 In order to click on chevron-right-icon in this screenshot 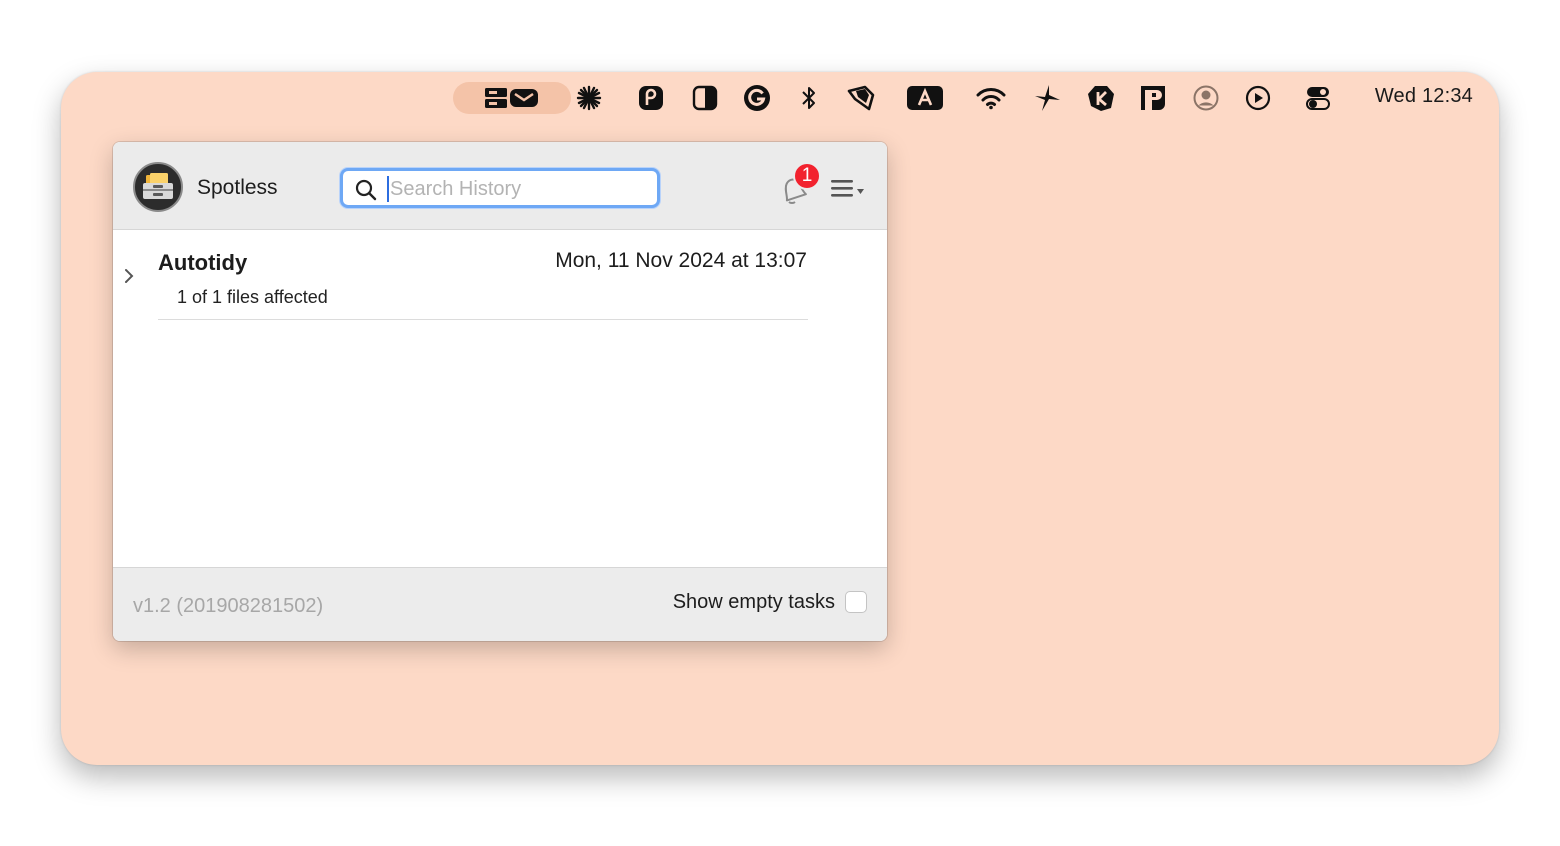, I will do `click(129, 276)`.